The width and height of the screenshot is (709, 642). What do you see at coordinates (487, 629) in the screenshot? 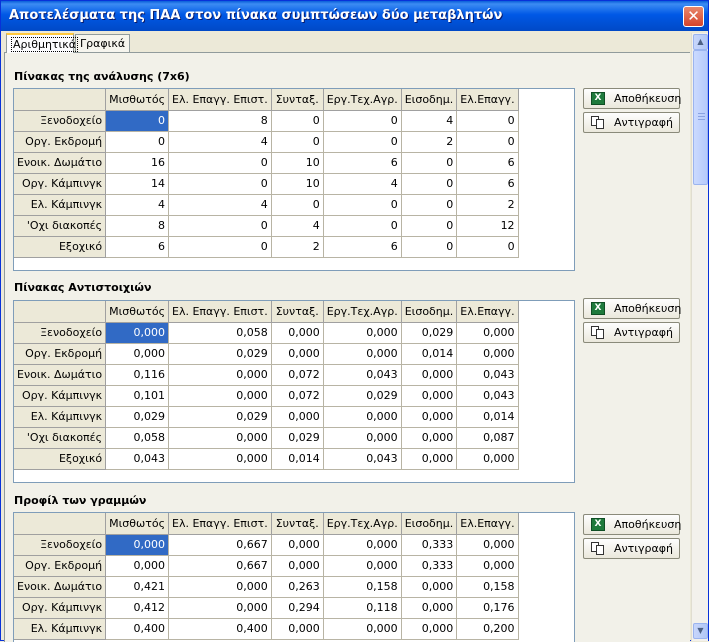
I see `table-cell: 0,200` at bounding box center [487, 629].